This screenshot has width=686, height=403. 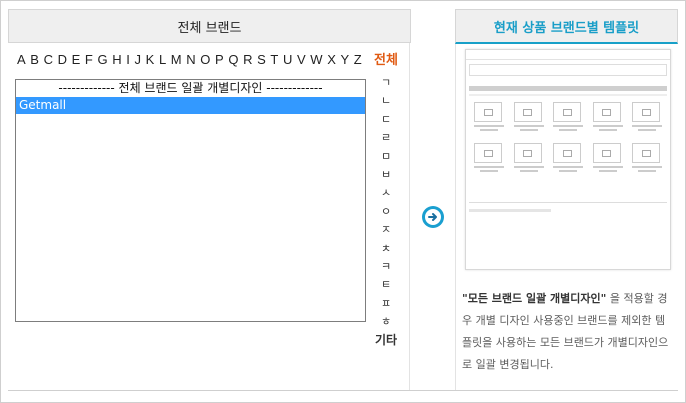 What do you see at coordinates (386, 157) in the screenshot?
I see `consonant-filter-5: ㅁ` at bounding box center [386, 157].